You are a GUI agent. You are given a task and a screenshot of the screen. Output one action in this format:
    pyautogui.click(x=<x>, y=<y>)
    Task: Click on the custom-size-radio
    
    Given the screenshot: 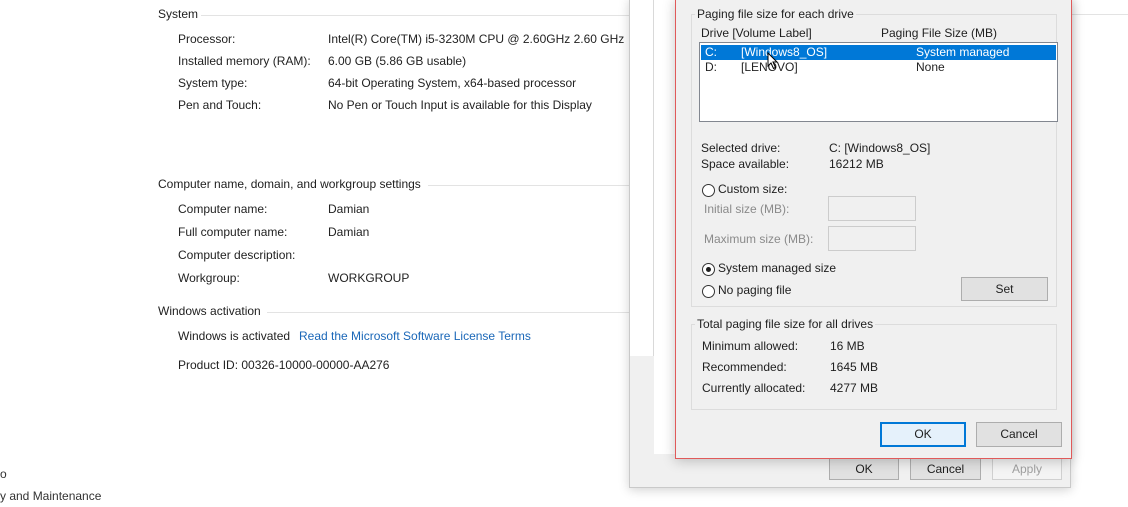 What is the action you would take?
    pyautogui.click(x=708, y=190)
    